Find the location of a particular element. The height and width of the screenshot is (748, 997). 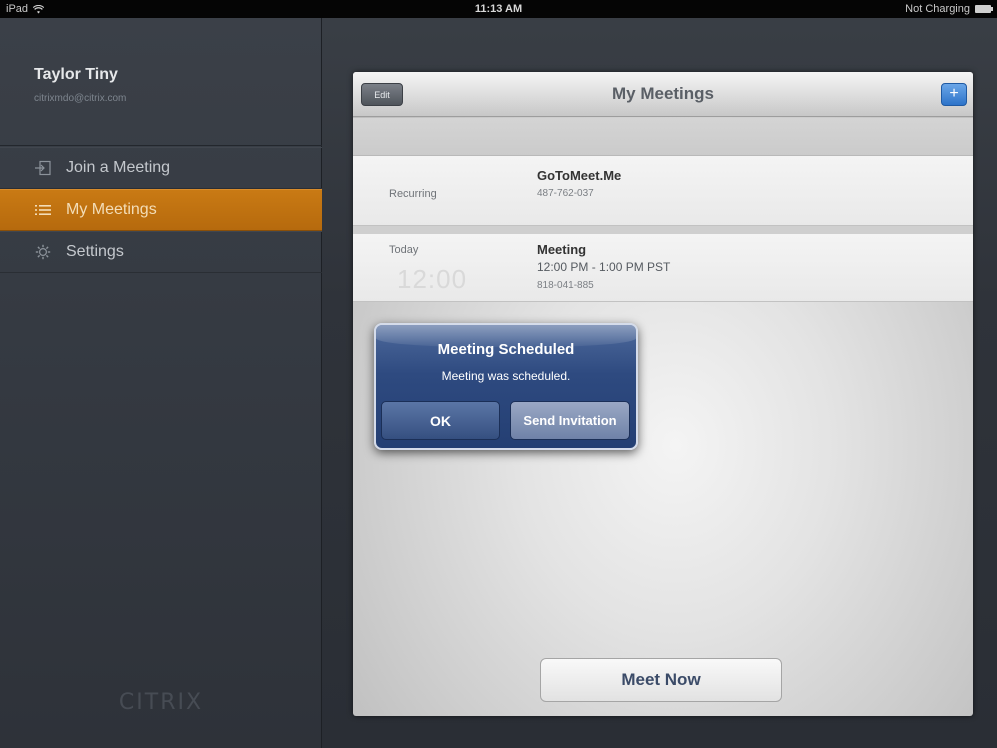

status-right: Not Charging is located at coordinates (949, 9).